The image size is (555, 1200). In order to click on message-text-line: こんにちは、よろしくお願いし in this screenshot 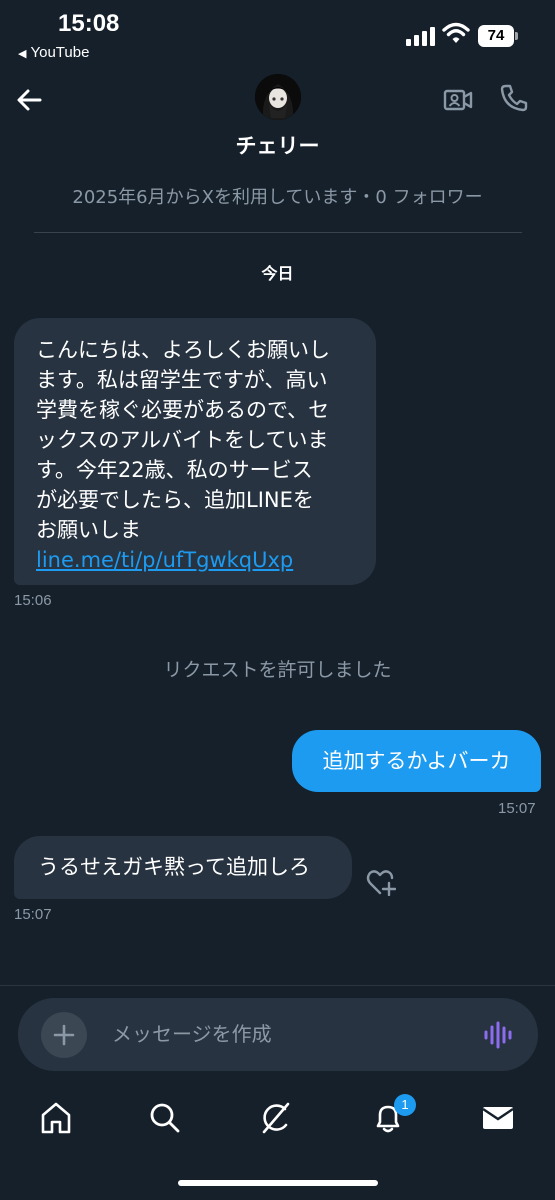, I will do `click(183, 350)`.